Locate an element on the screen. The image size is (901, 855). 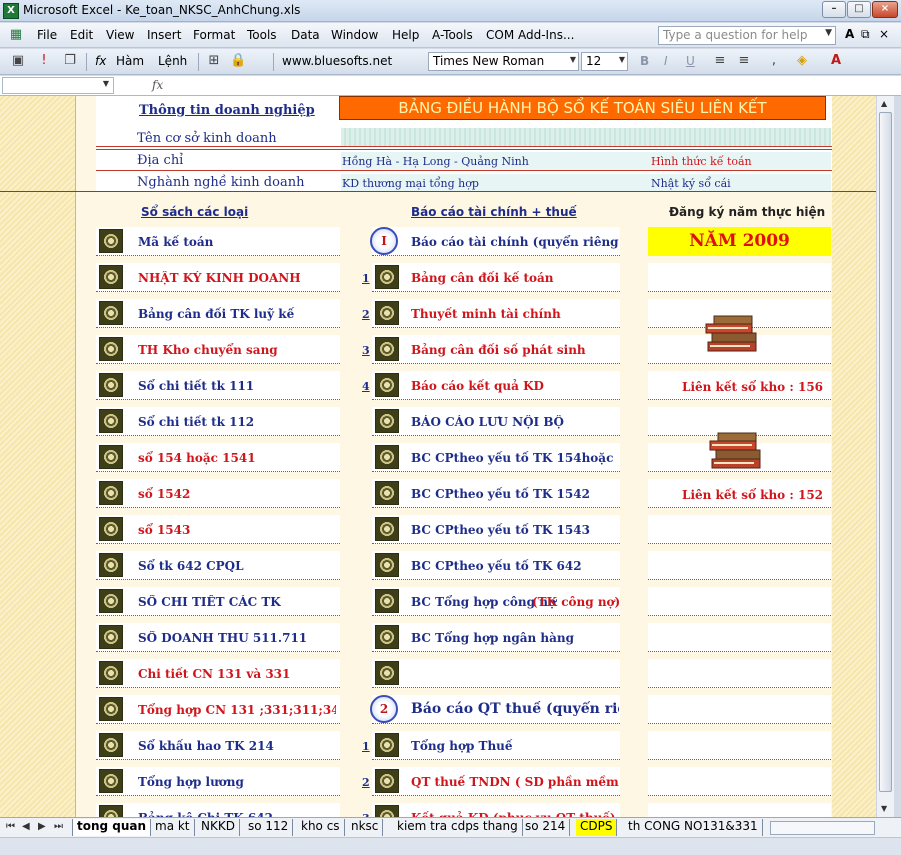
book-link: TH Kho chuyển sang is located at coordinates (237, 350).